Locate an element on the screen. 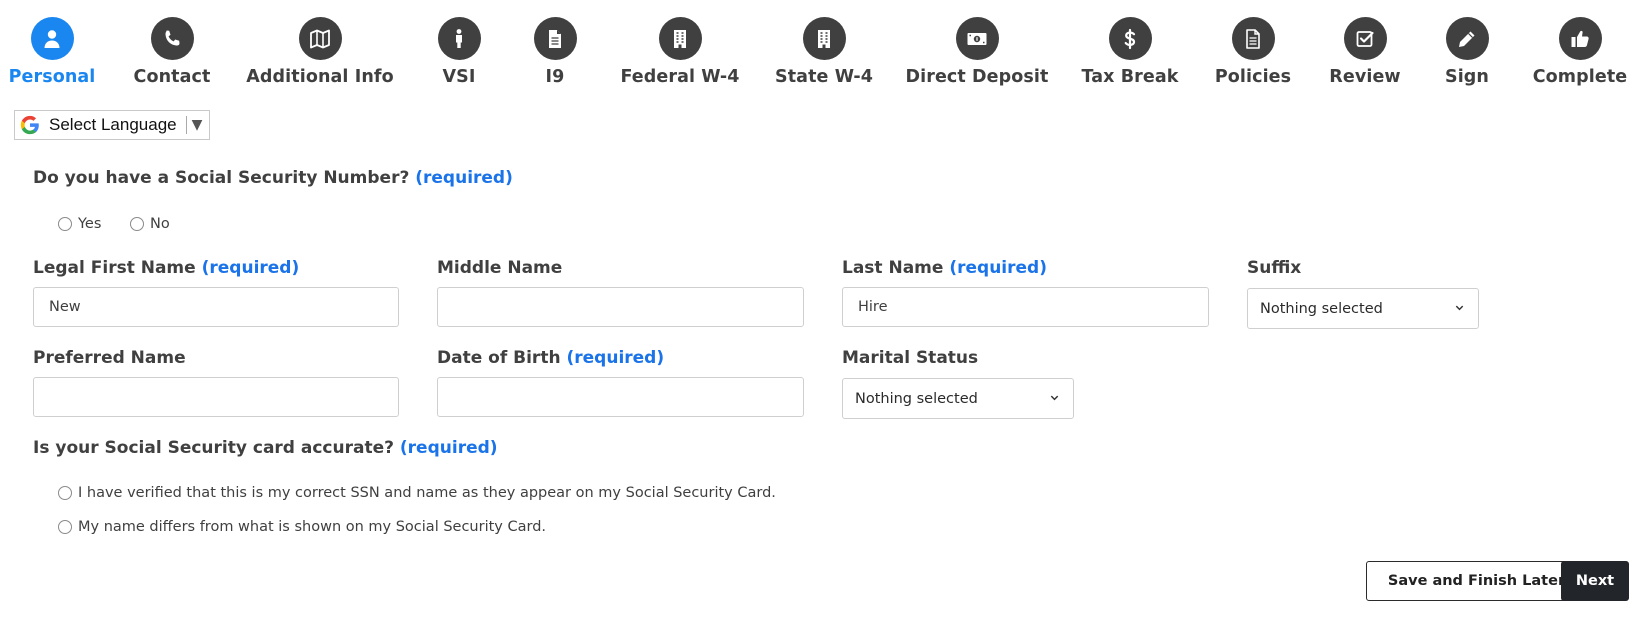 The image size is (1643, 638). first-name-label: Legal First Name (required) is located at coordinates (166, 268).